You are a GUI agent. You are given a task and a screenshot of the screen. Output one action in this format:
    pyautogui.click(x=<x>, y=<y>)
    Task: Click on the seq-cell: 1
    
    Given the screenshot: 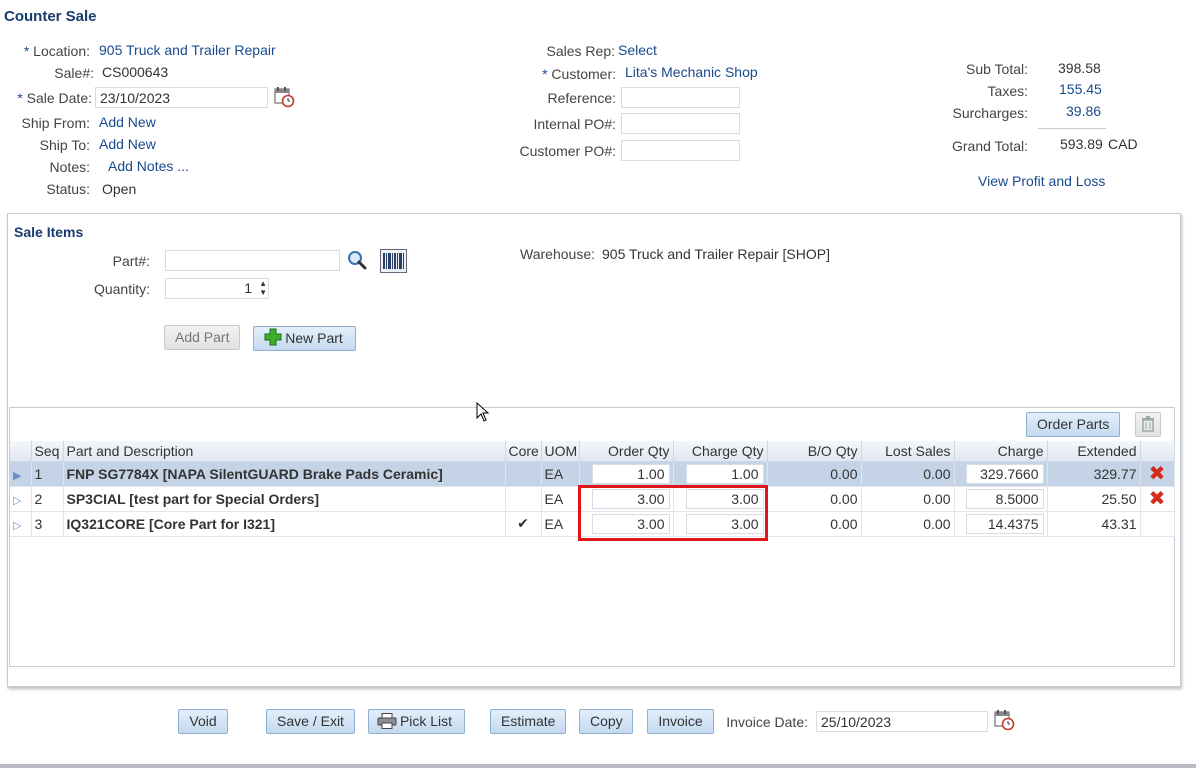 What is the action you would take?
    pyautogui.click(x=47, y=474)
    